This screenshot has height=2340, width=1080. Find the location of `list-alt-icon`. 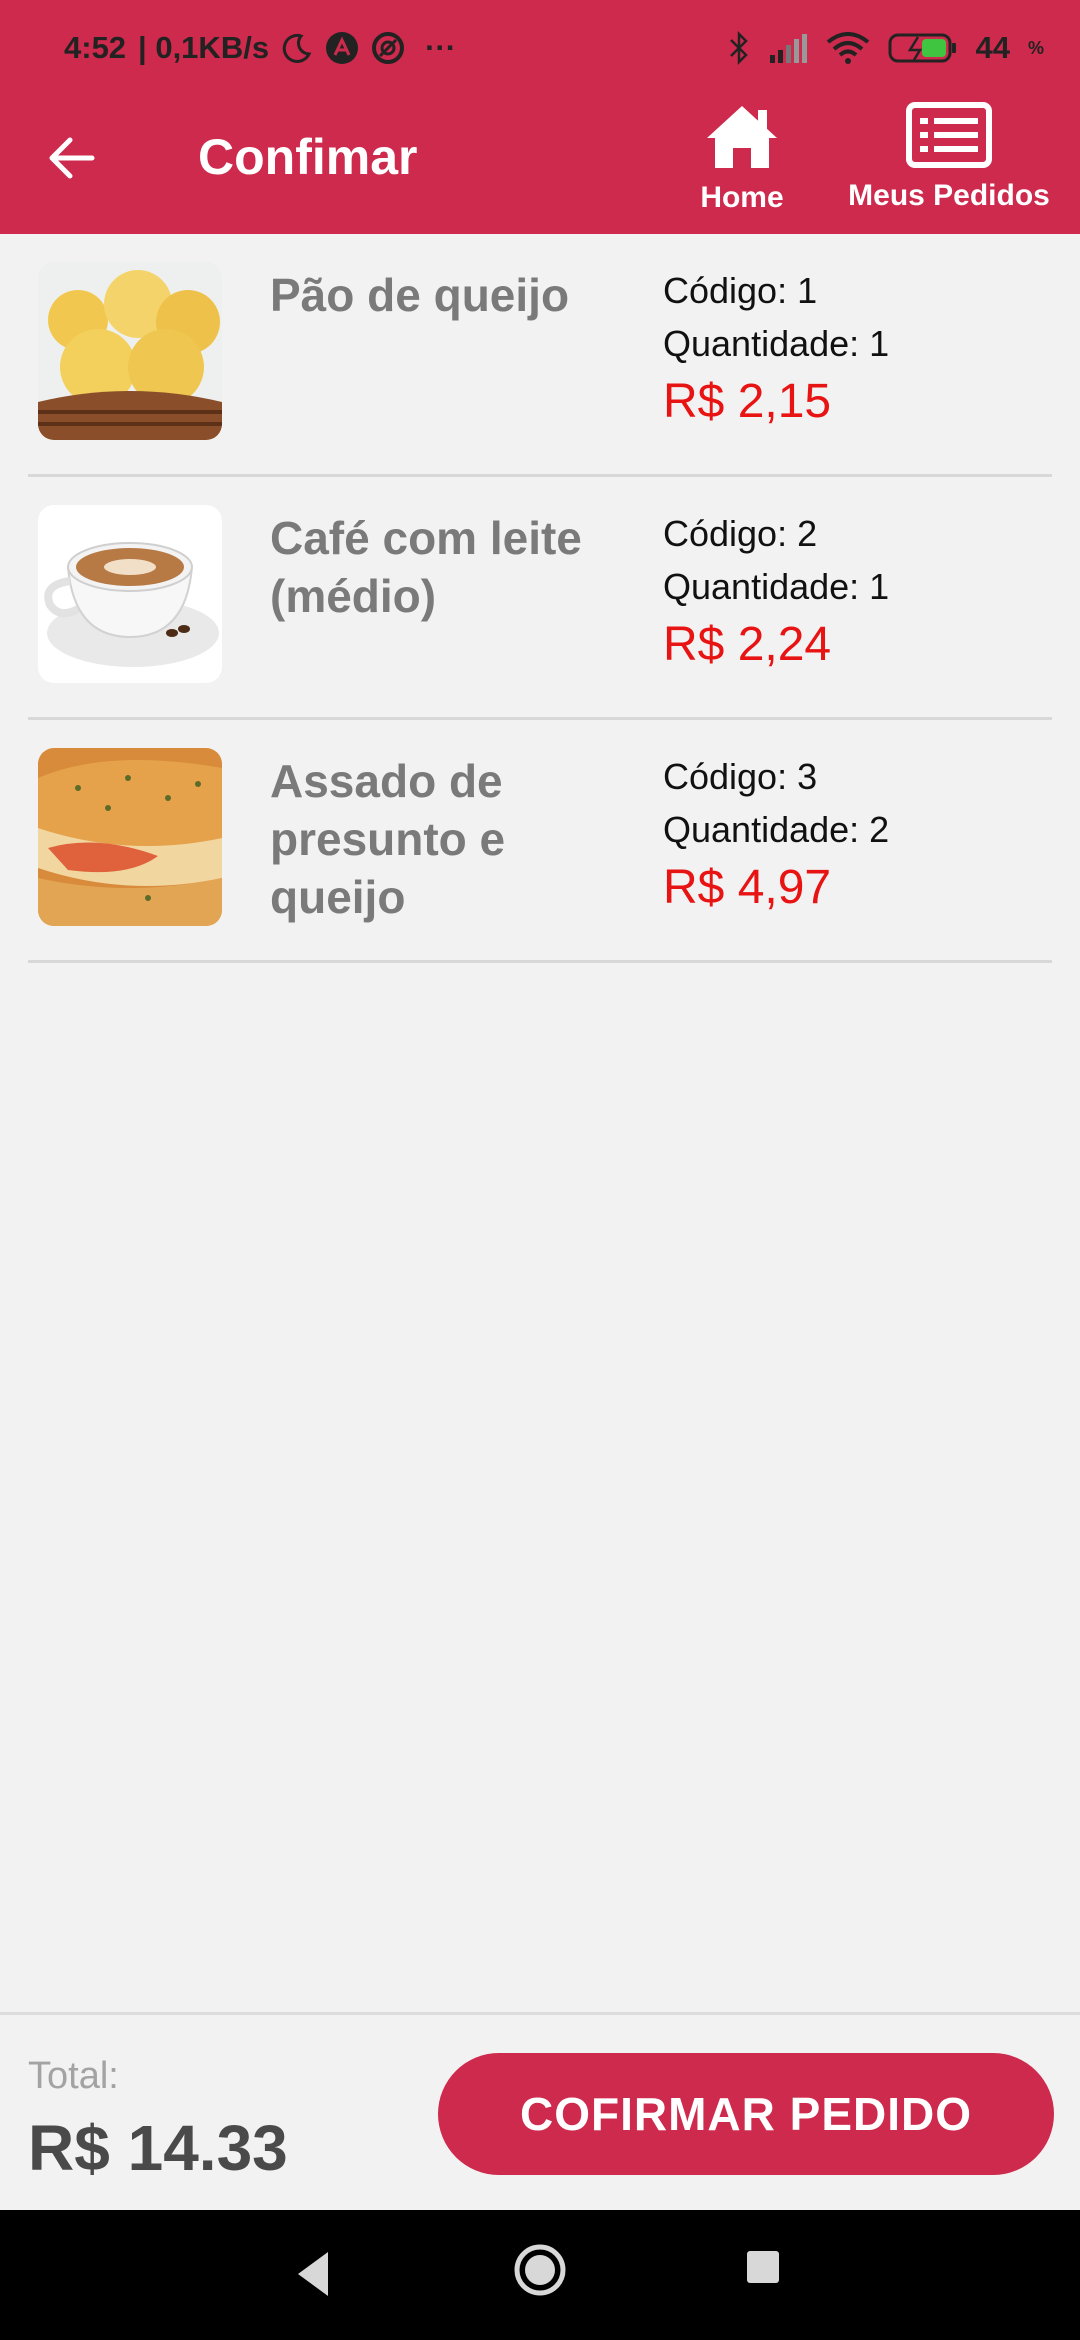

list-alt-icon is located at coordinates (949, 135).